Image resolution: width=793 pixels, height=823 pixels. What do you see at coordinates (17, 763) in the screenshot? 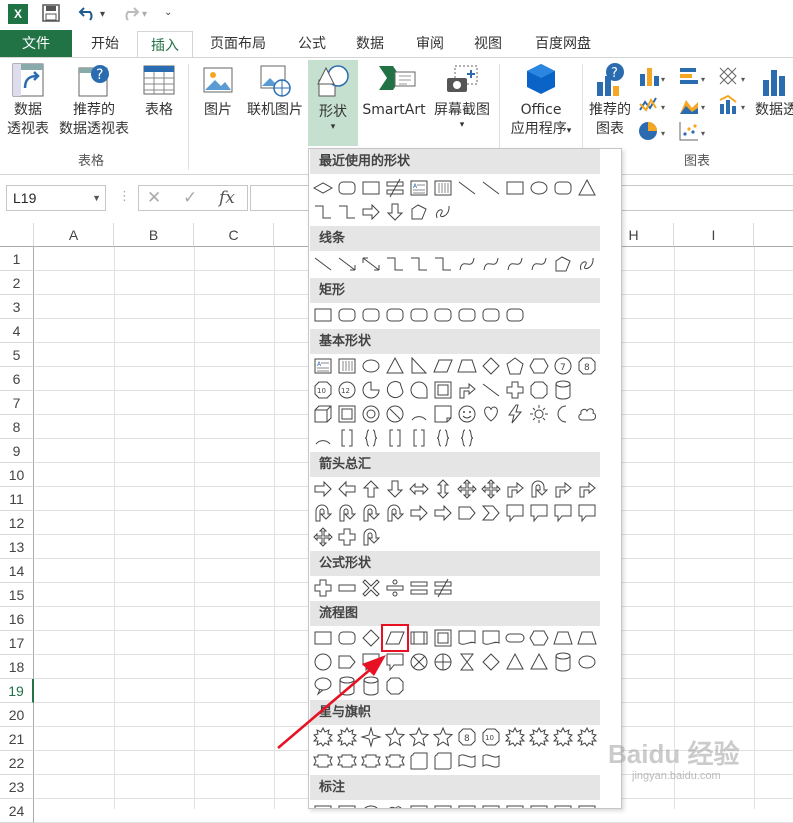
I see `row-header: 22` at bounding box center [17, 763].